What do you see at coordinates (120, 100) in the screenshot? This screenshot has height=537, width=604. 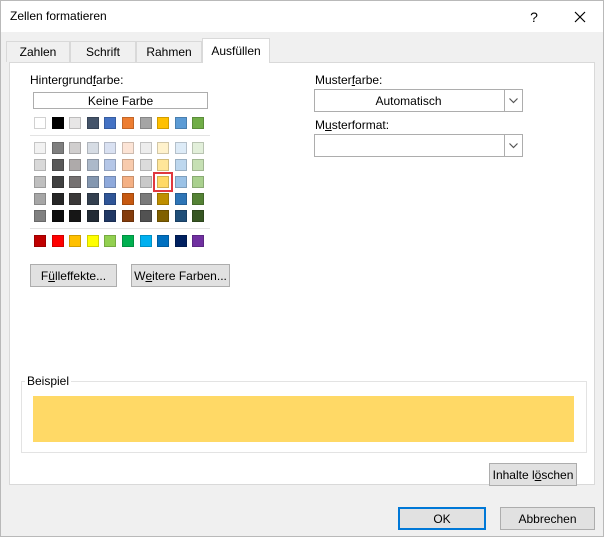 I see `no-color-button: Keine Farbe` at bounding box center [120, 100].